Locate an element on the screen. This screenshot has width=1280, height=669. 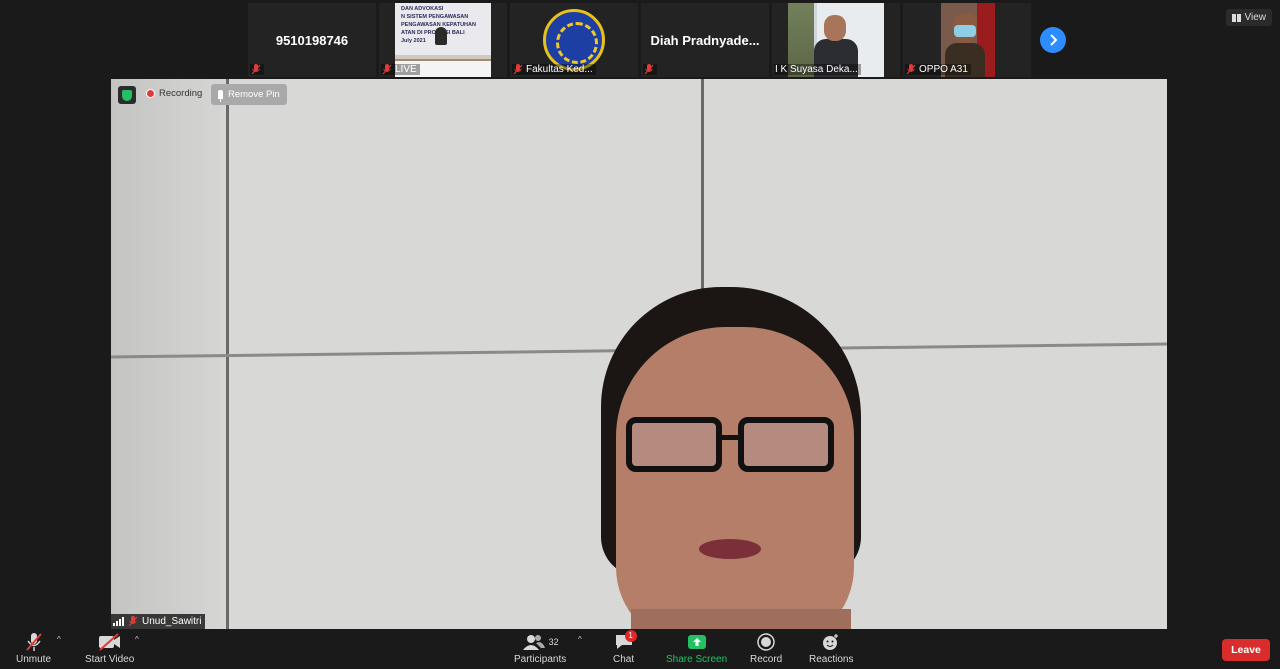
participants-options-caret: ^ is located at coordinates (580, 639).